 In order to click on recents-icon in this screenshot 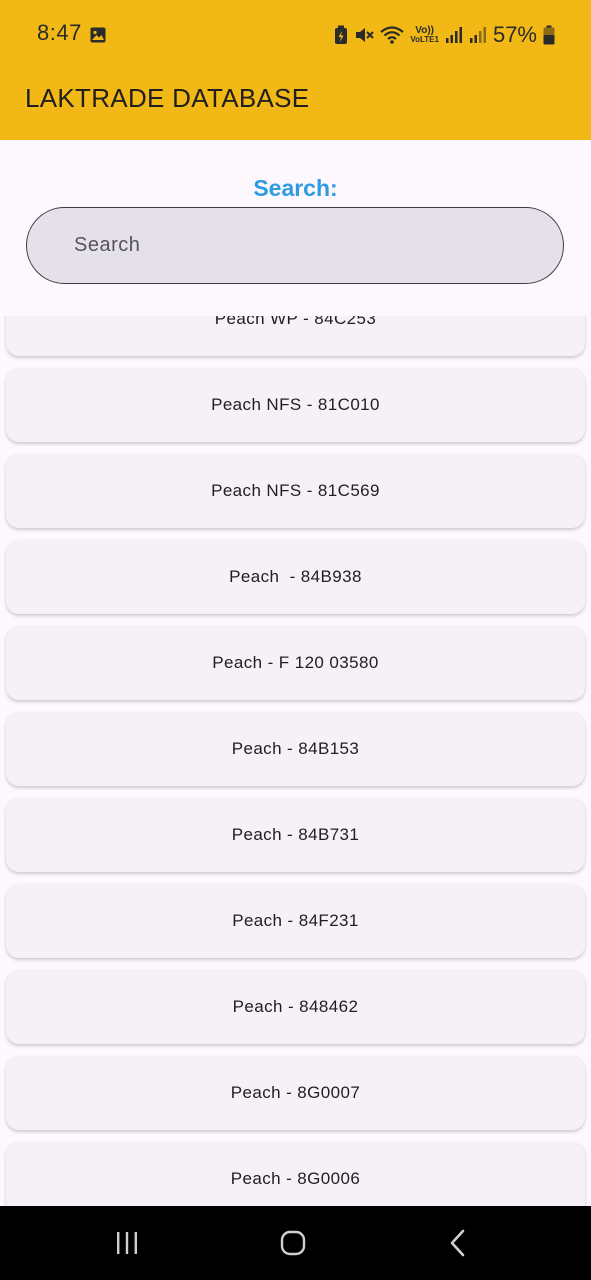, I will do `click(127, 1243)`.